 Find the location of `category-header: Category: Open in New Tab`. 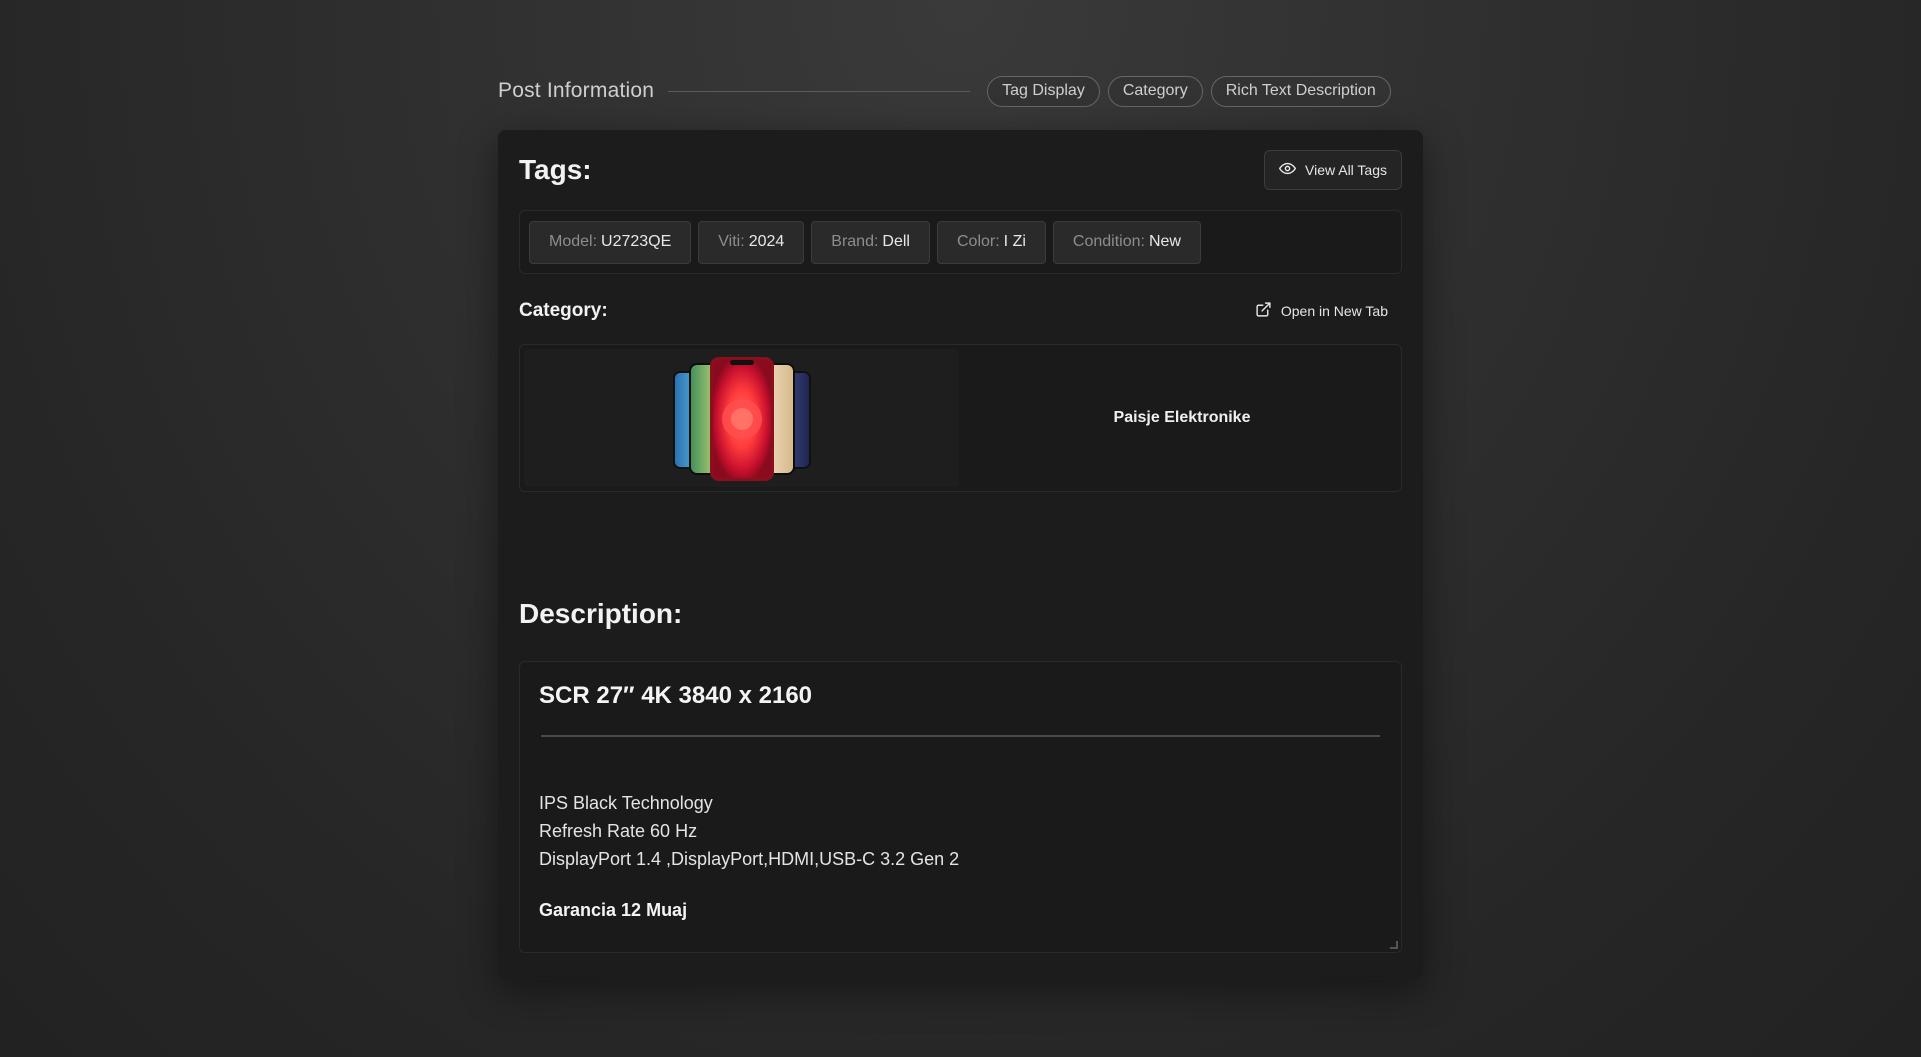

category-header: Category: Open in New Tab is located at coordinates (960, 311).